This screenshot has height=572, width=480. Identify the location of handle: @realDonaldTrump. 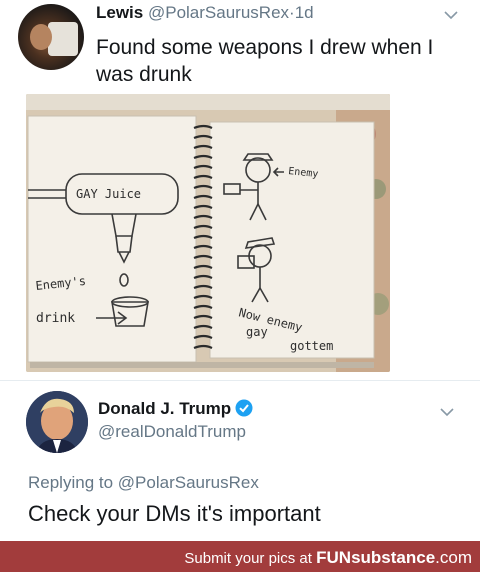
(172, 432).